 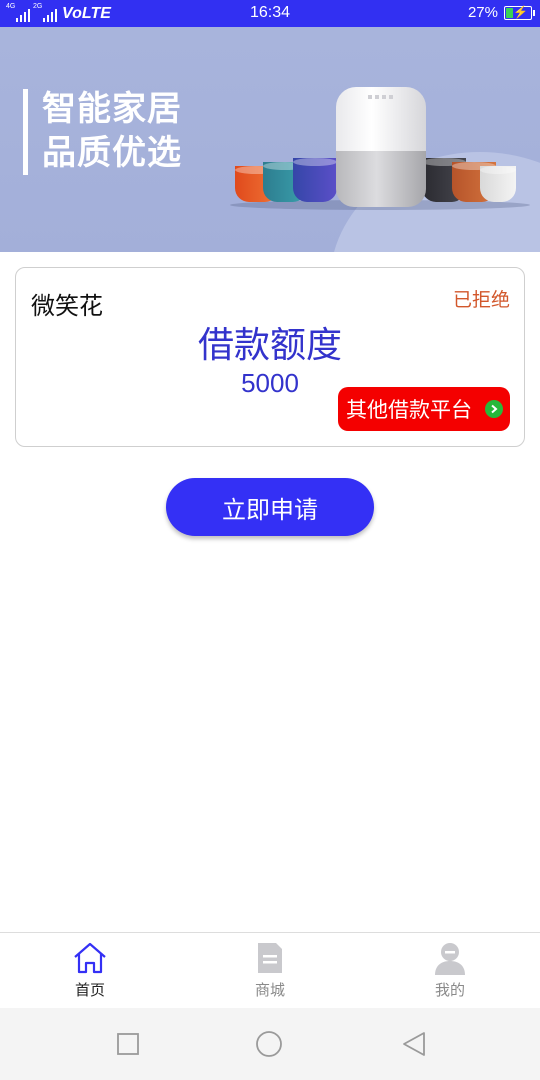 I want to click on banner-line1: 智能家居, so click(x=112, y=109).